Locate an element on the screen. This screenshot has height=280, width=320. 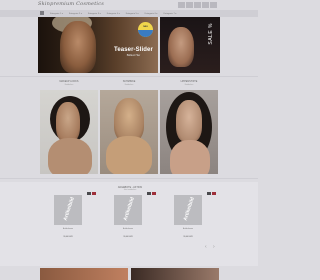
hero-title: Teaser-Slider is located at coordinates (133, 50).